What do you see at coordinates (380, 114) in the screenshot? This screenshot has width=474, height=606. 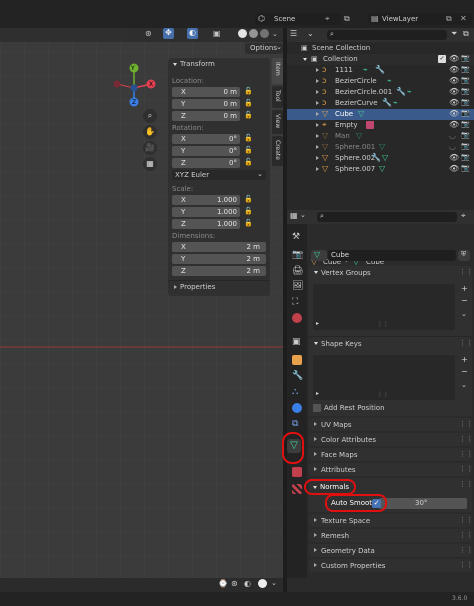 I see `outliner-row-cube: ▽ Cube ▽ 👁 📷` at bounding box center [380, 114].